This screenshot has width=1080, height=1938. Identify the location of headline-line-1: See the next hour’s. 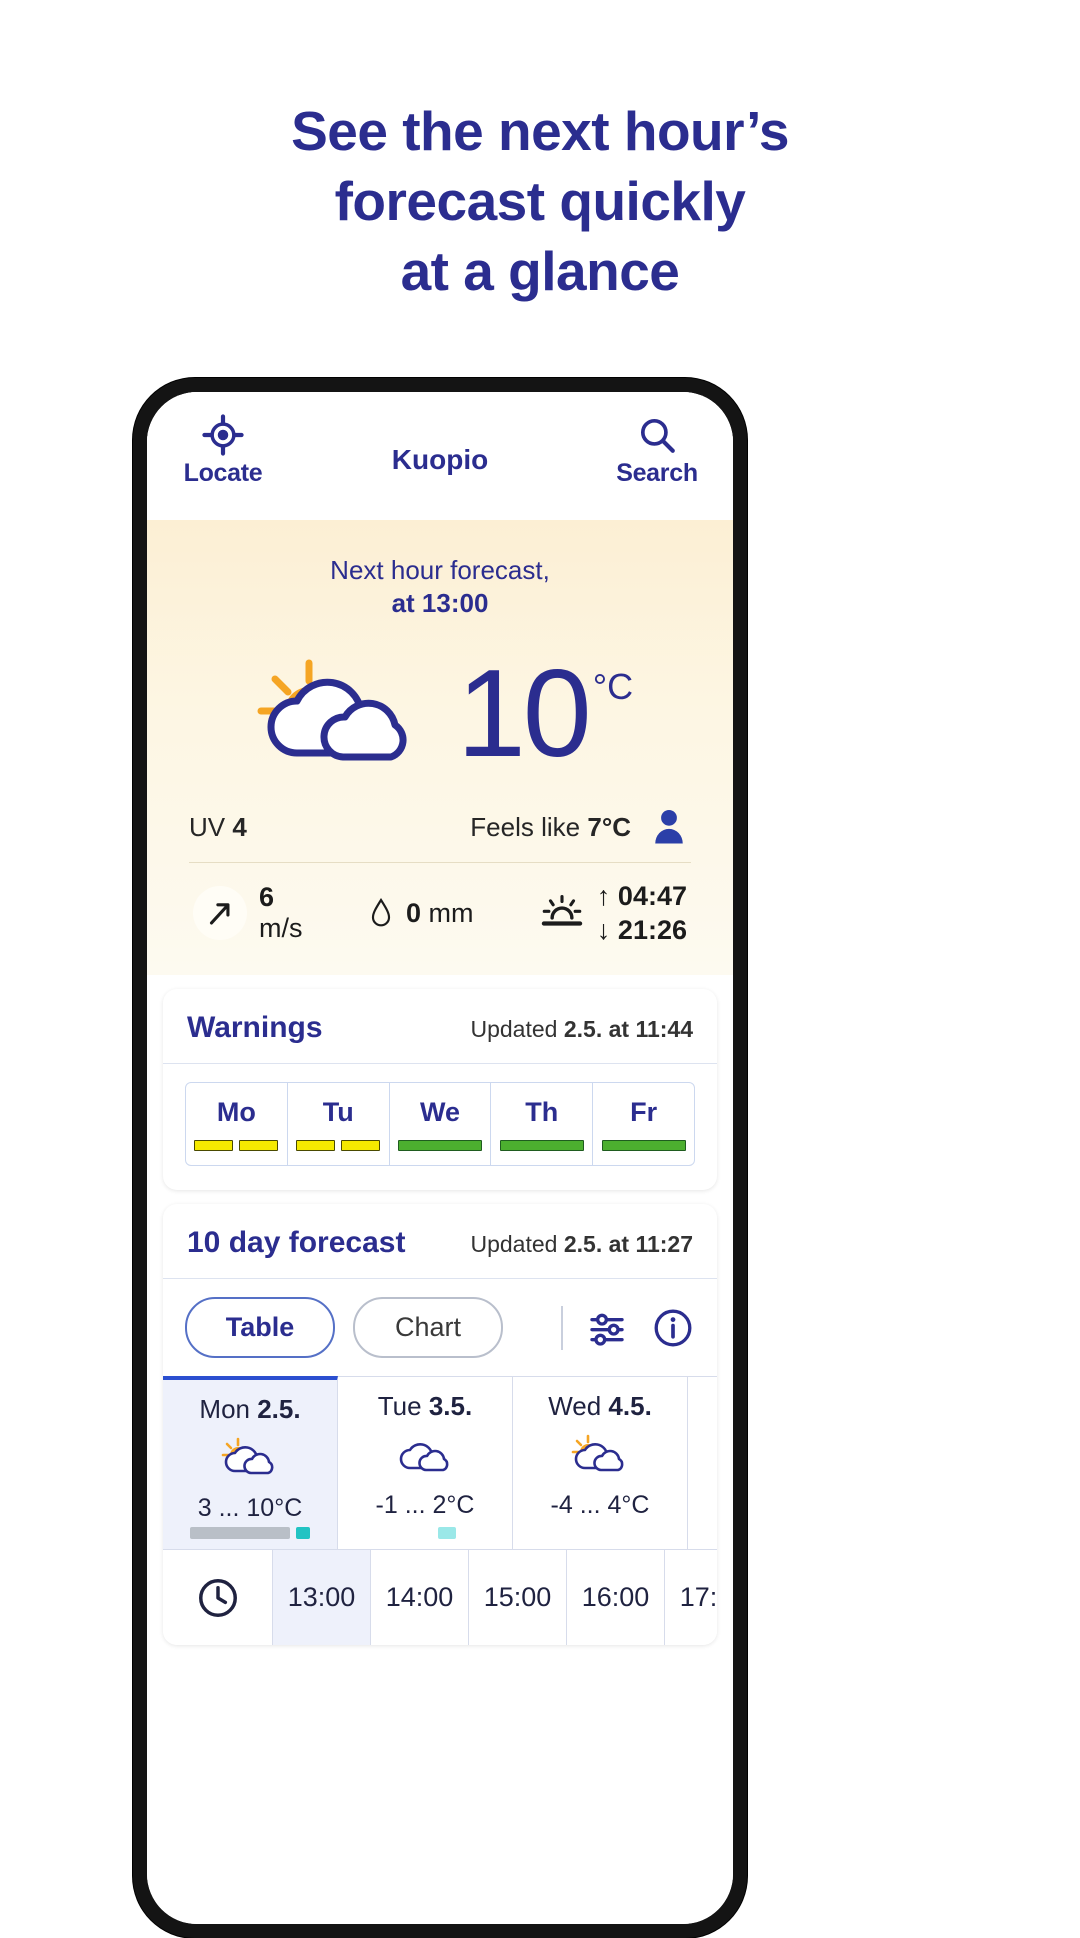
(540, 131).